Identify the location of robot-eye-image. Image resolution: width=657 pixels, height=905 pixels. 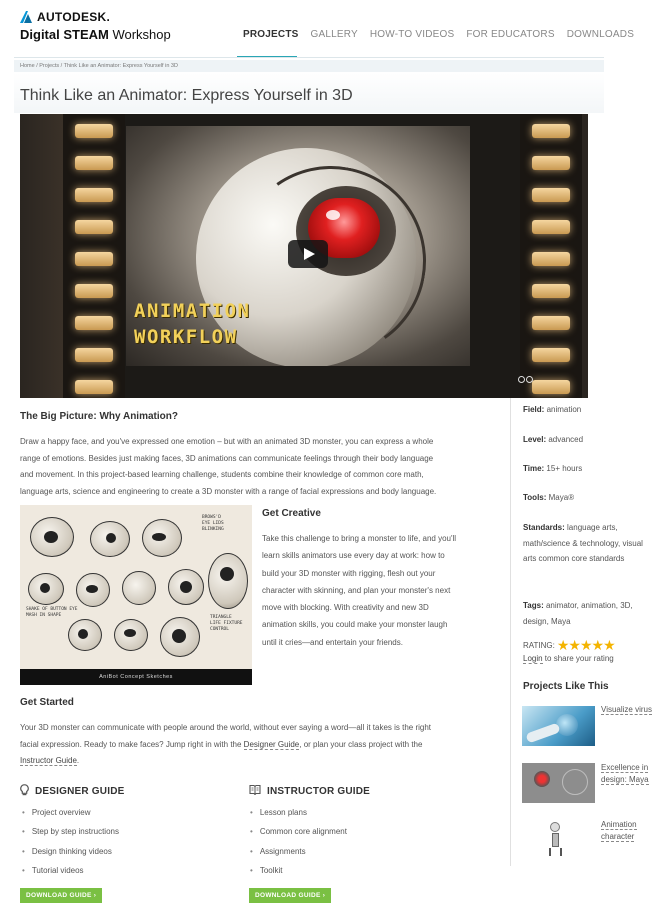
(542, 779).